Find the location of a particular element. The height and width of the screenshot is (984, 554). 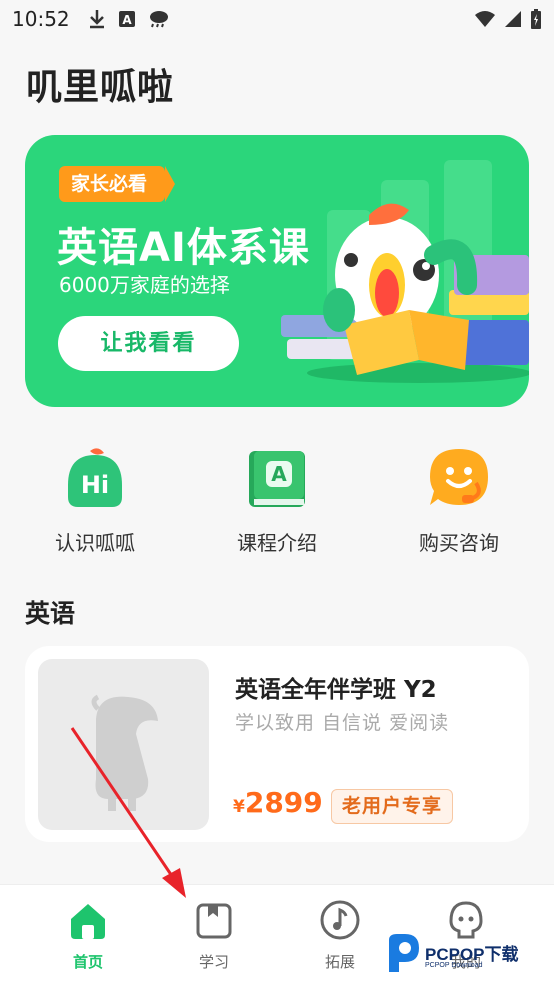

tab-explore: 拓展 is located at coordinates (340, 935).